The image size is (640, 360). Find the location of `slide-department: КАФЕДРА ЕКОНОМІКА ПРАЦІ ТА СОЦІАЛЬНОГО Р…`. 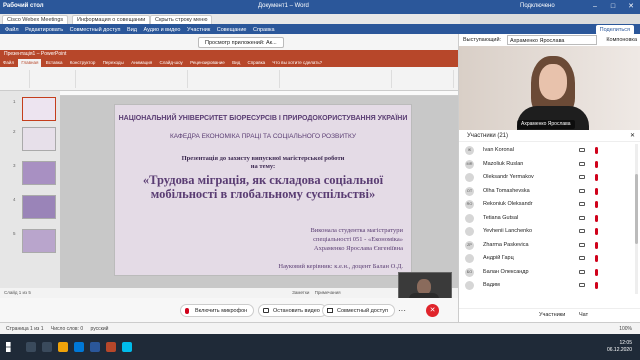

slide-department: КАФЕДРА ЕКОНОМІКА ПРАЦІ ТА СОЦІАЛЬНОГО Р… is located at coordinates (263, 136).